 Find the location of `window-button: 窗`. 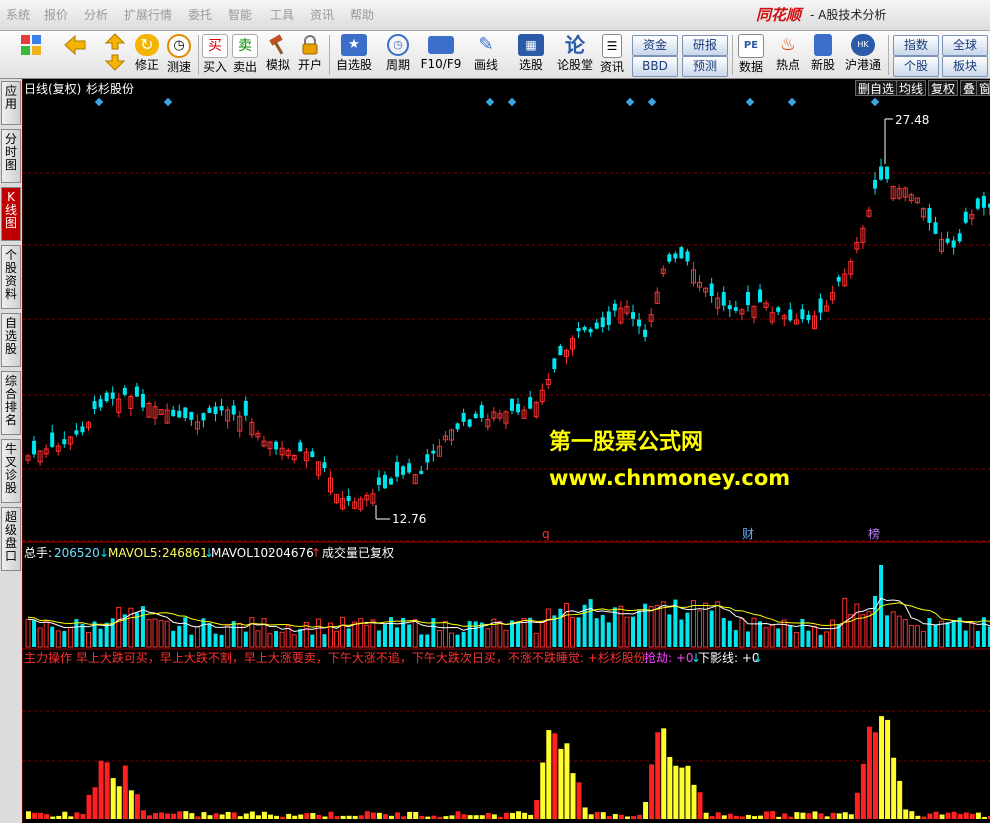

window-button: 窗 is located at coordinates (983, 88).